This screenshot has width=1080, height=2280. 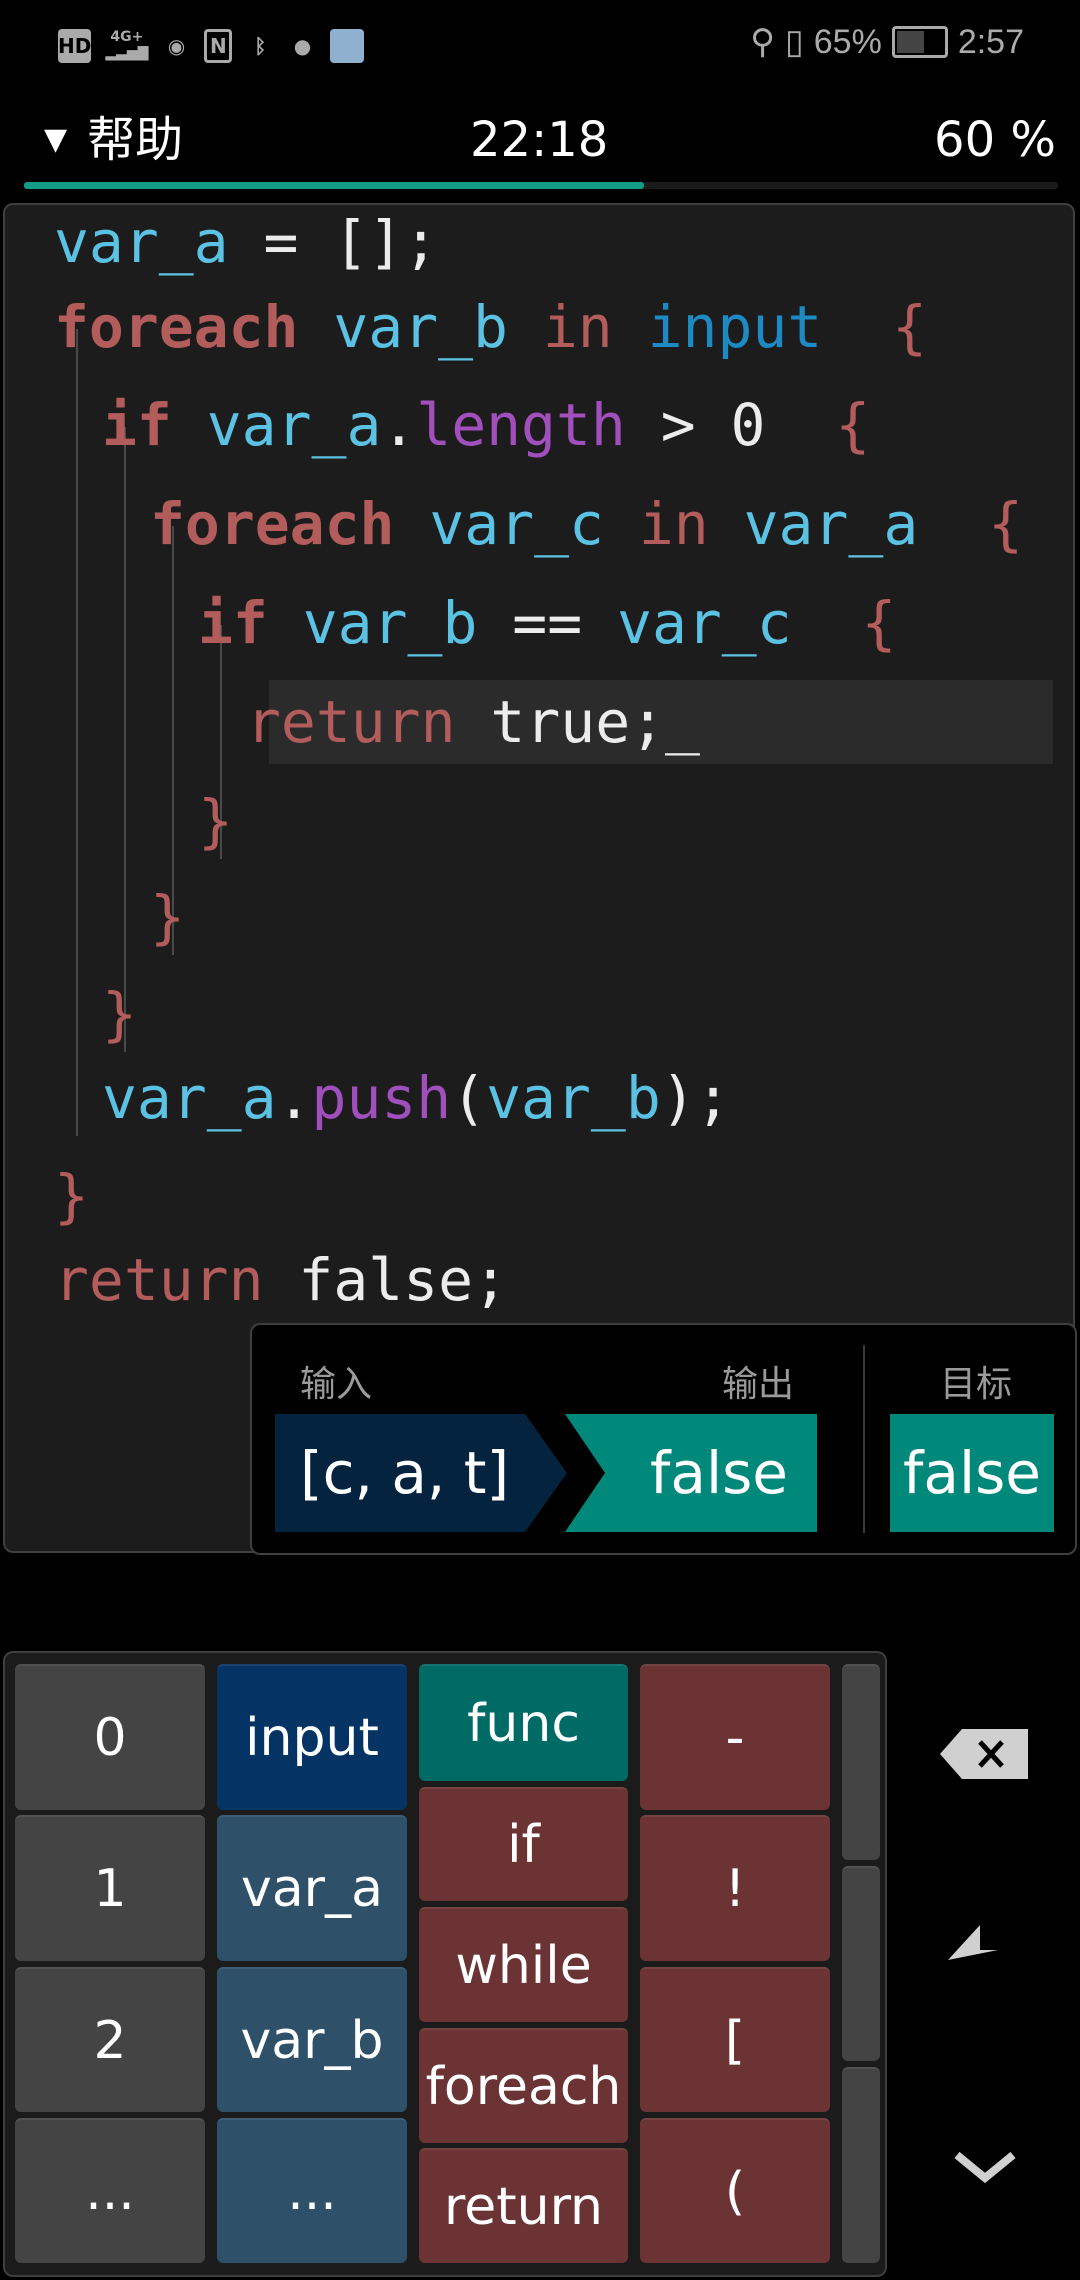 I want to click on key-label: return, so click(x=523, y=2206).